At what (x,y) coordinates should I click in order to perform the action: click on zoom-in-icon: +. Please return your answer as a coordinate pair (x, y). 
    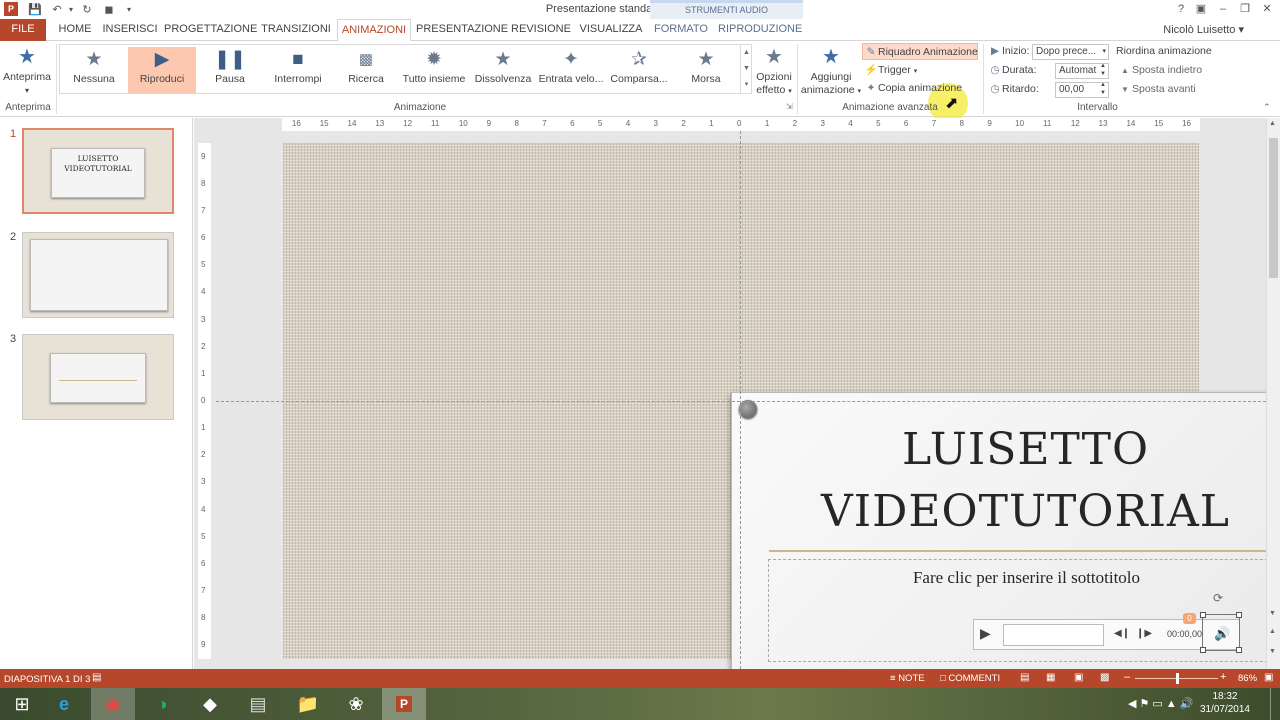
    Looking at the image, I should click on (1223, 677).